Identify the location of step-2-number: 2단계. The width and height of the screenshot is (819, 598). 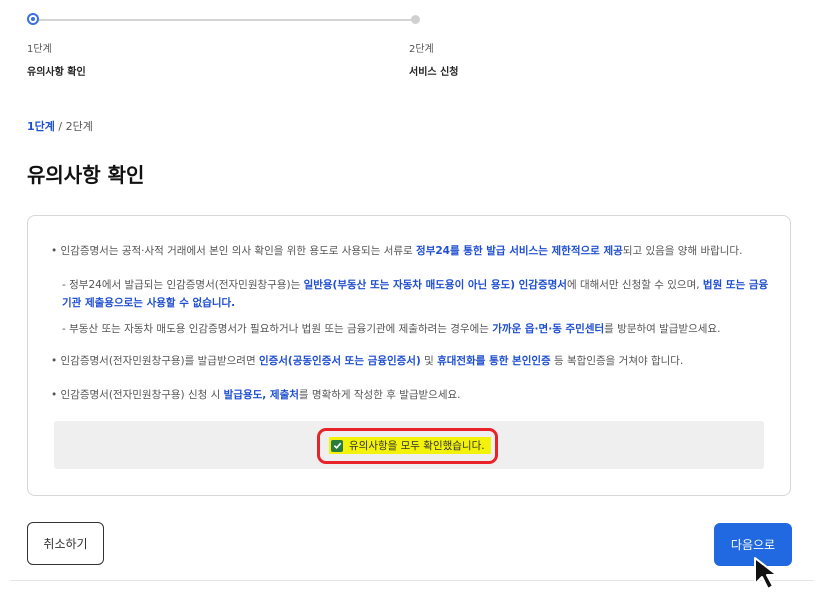
(421, 49).